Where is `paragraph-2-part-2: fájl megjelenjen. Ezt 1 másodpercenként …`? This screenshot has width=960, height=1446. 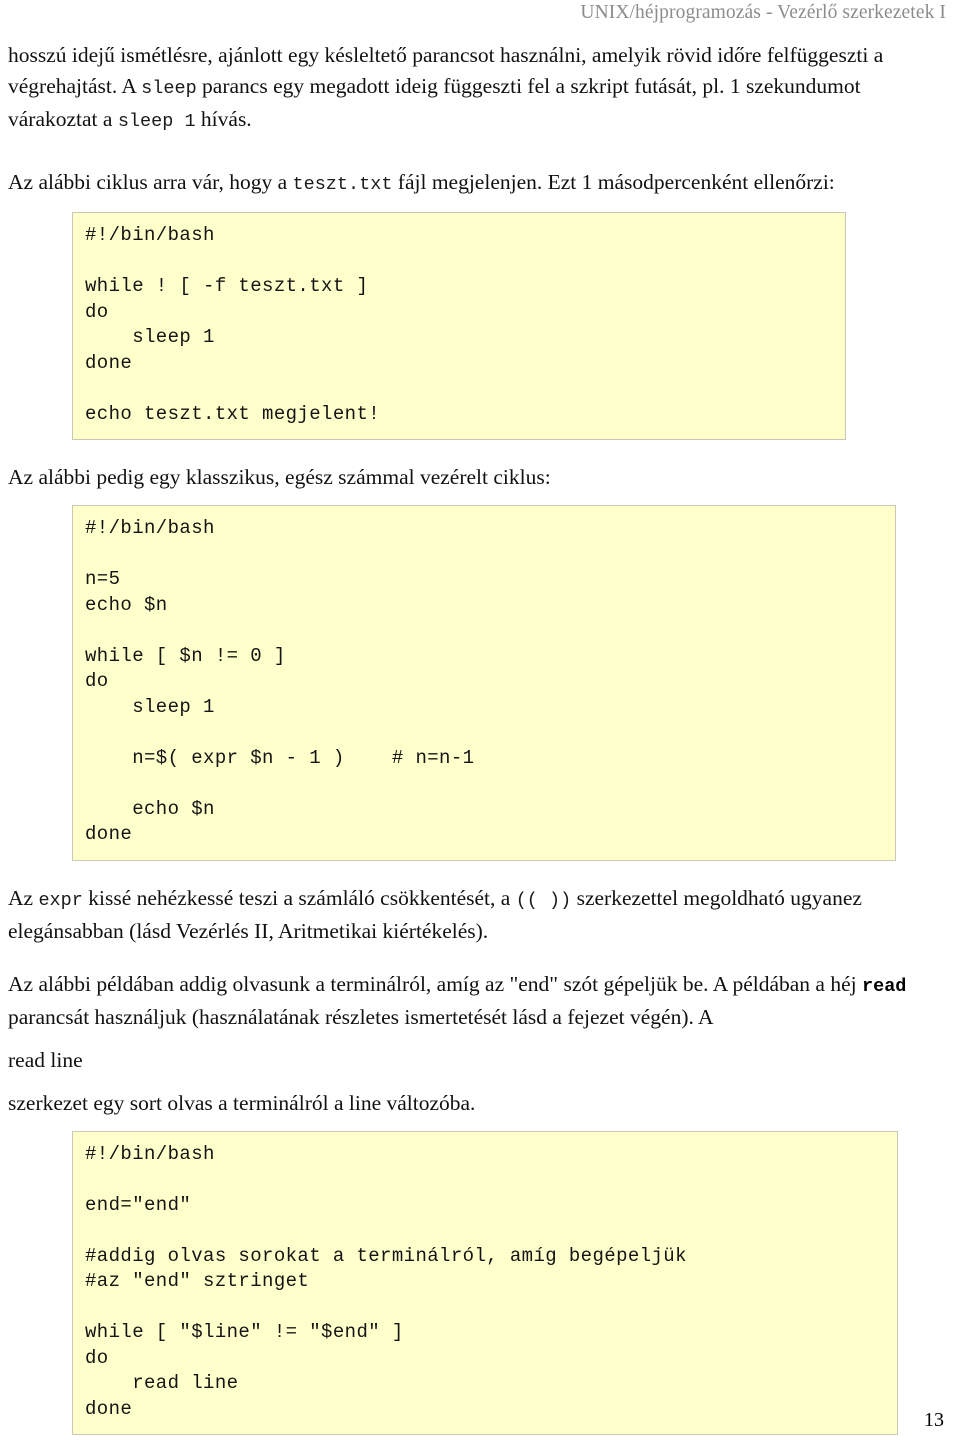 paragraph-2-part-2: fájl megjelenjen. Ezt 1 másodpercenként … is located at coordinates (613, 182).